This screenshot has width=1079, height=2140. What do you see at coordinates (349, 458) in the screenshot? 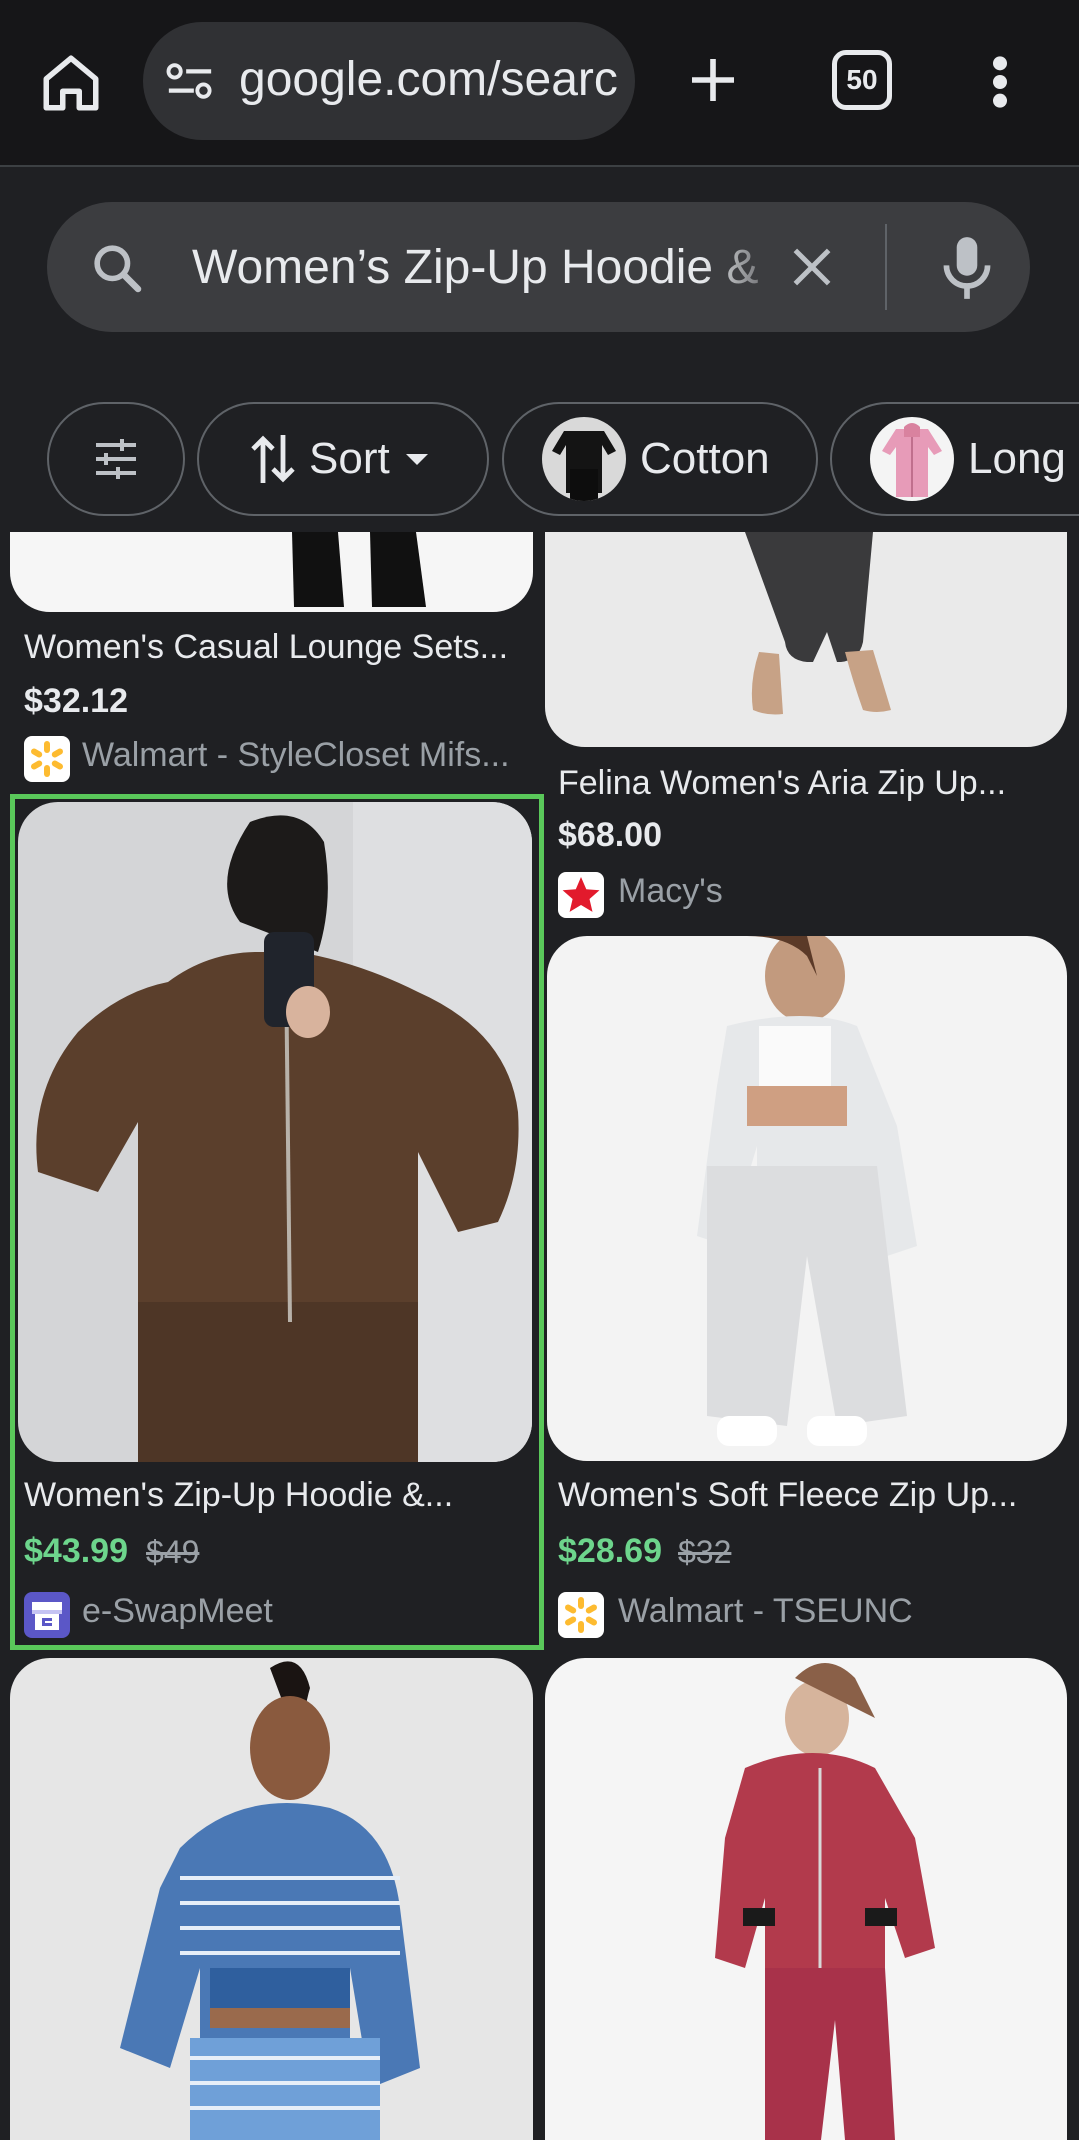
I see `sort-label: Sort` at bounding box center [349, 458].